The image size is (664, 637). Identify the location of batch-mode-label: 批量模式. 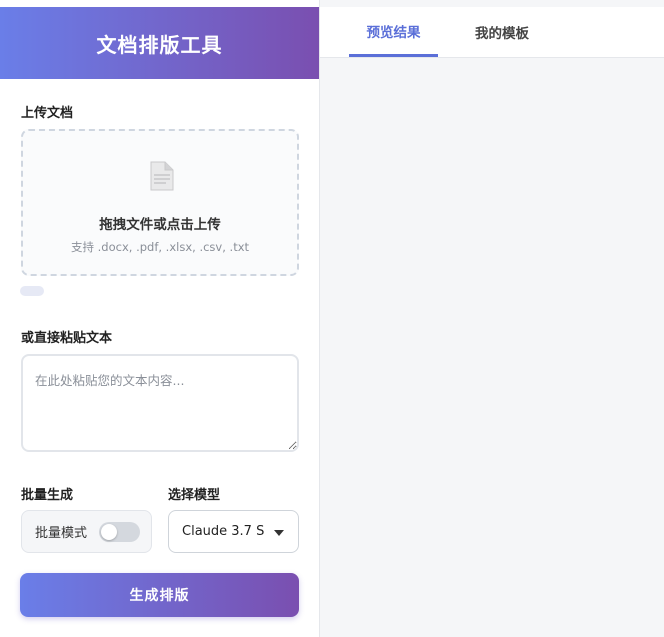
(61, 533).